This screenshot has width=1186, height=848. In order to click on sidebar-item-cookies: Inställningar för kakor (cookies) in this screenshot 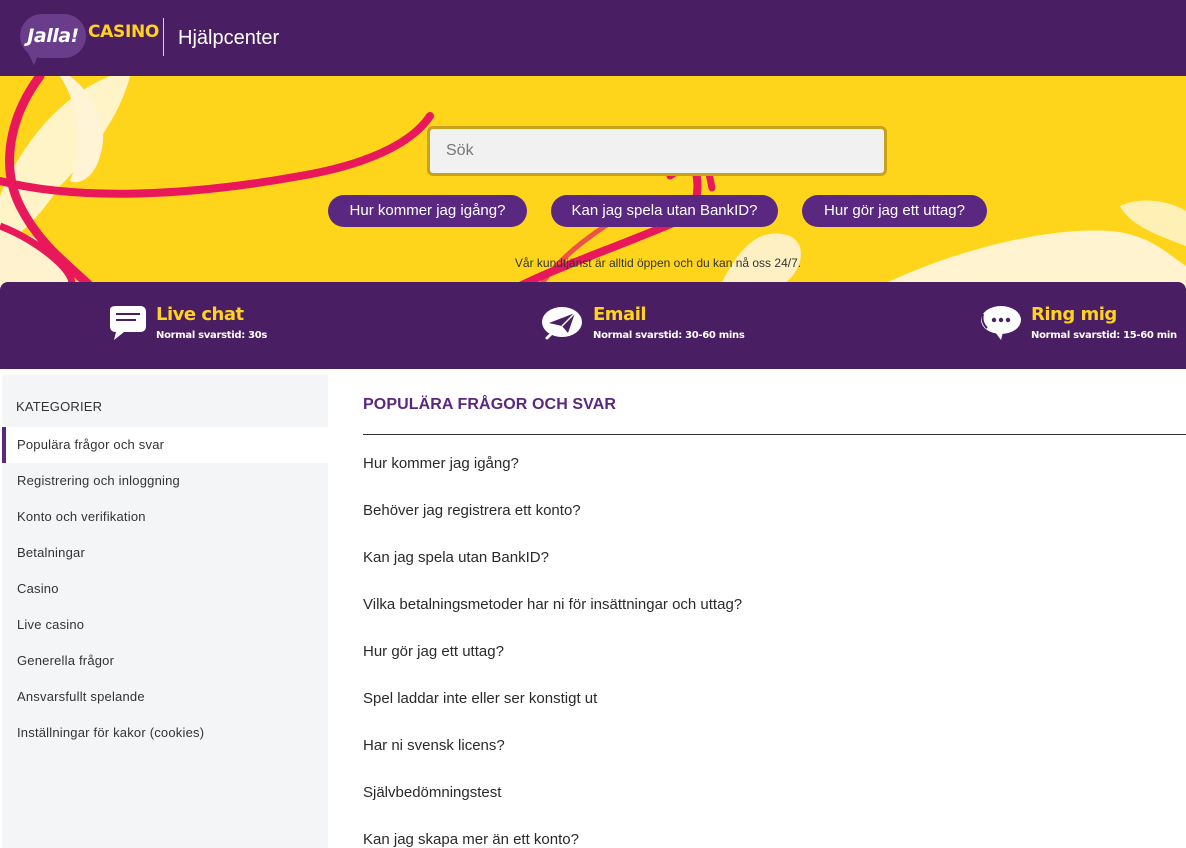, I will do `click(165, 733)`.